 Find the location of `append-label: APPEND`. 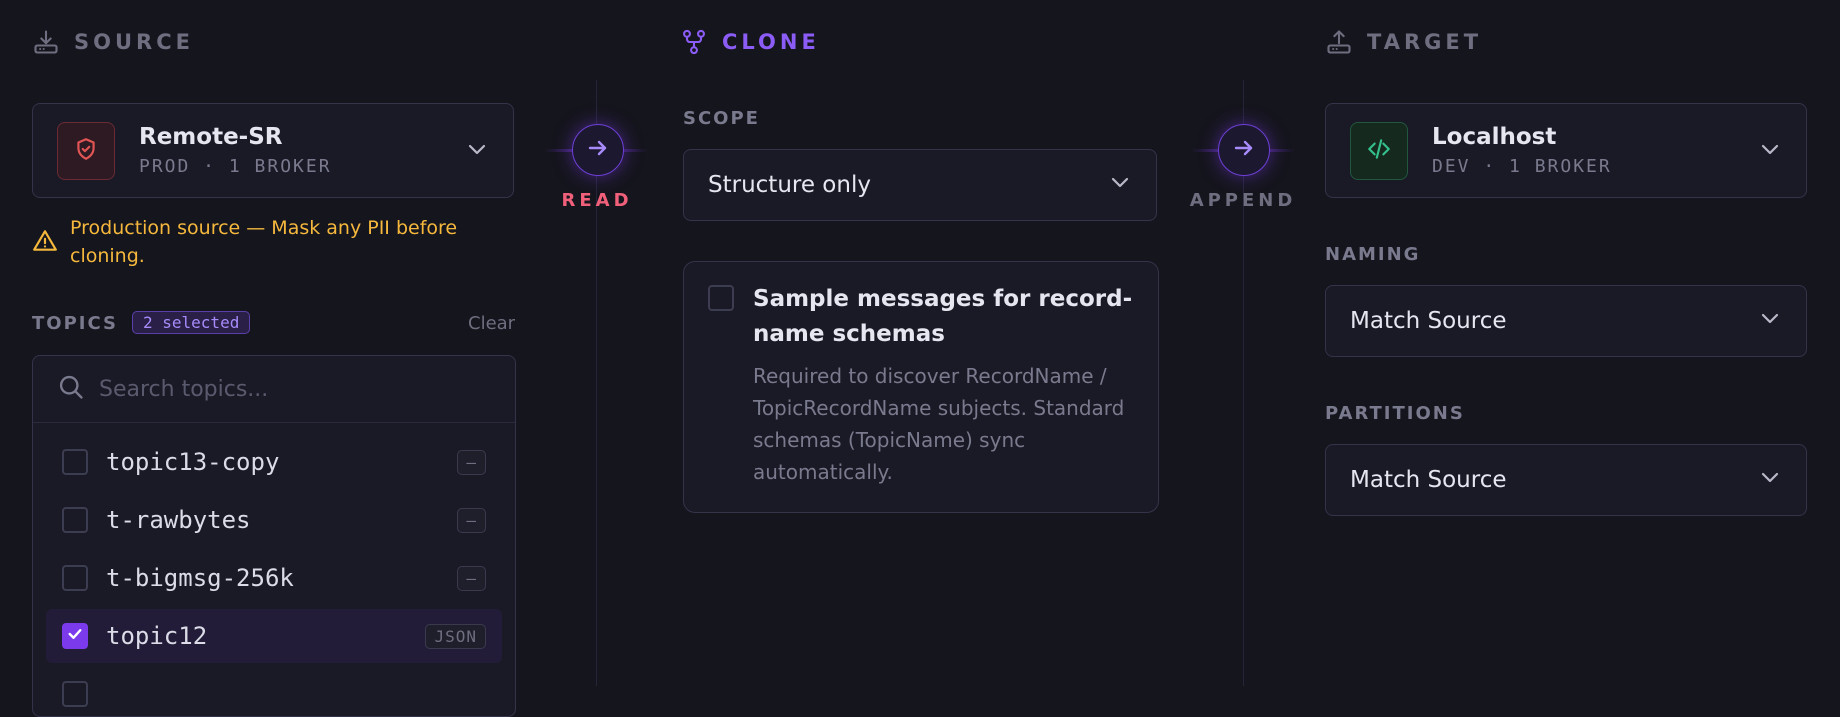

append-label: APPEND is located at coordinates (1243, 200).